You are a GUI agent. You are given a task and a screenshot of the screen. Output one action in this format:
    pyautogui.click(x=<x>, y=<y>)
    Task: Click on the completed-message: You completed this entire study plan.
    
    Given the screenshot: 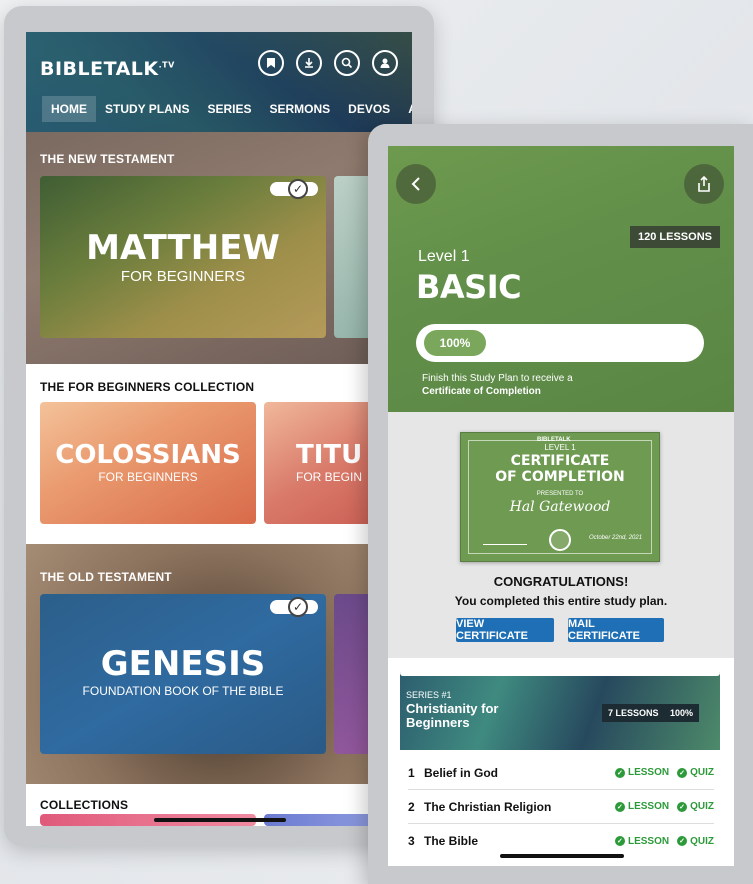 What is the action you would take?
    pyautogui.click(x=561, y=601)
    